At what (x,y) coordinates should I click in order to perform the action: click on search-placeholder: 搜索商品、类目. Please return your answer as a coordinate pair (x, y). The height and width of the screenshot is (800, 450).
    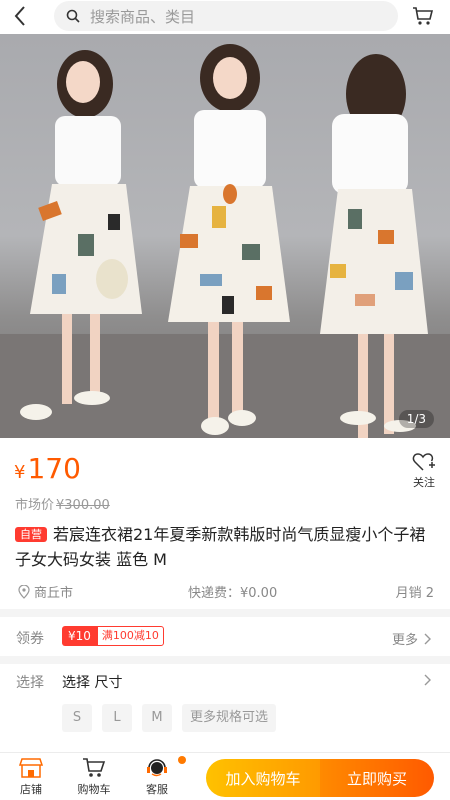
    Looking at the image, I should click on (143, 16).